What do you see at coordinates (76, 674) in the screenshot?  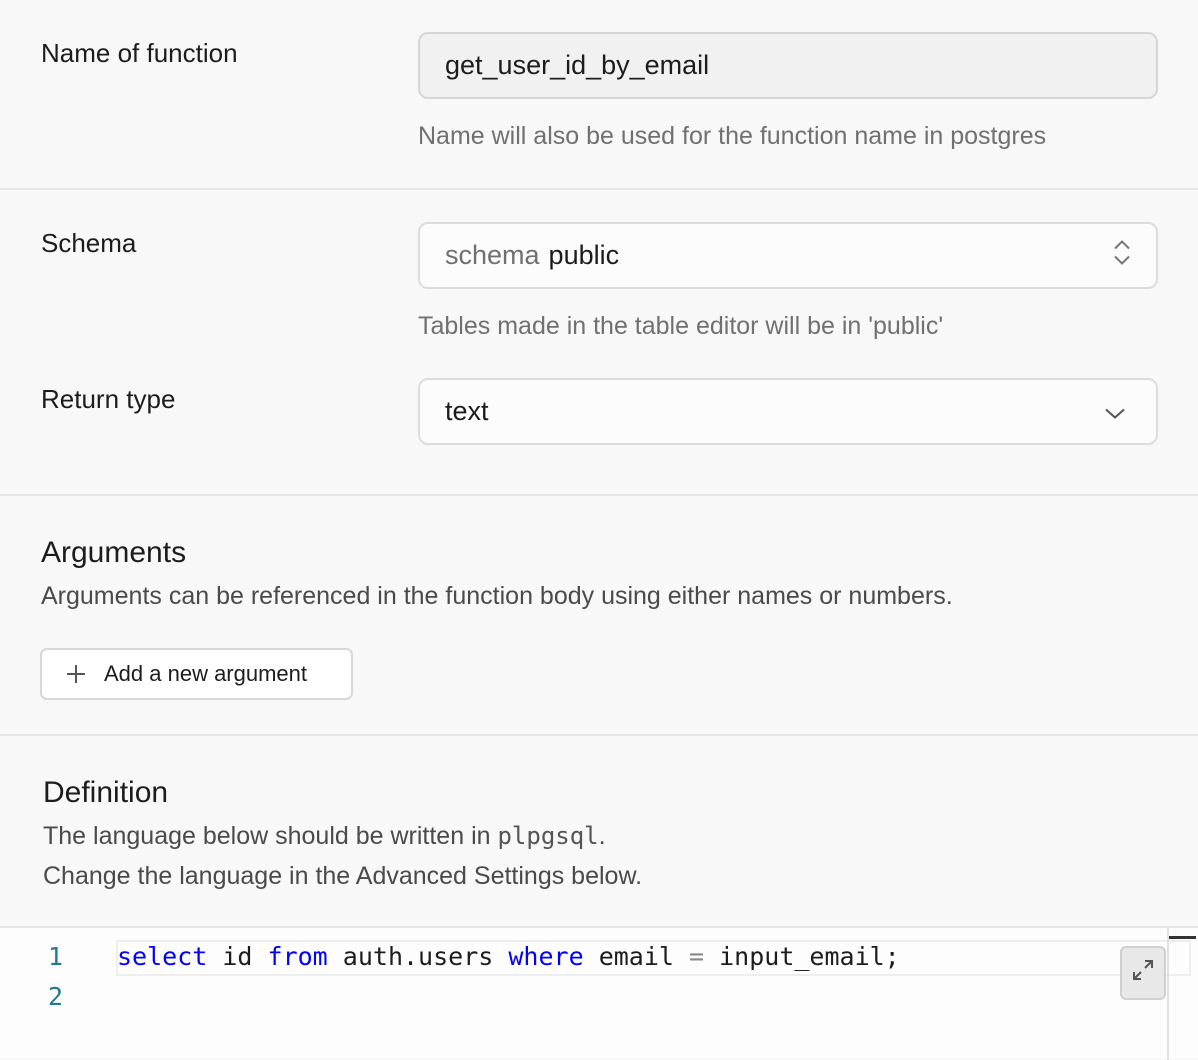 I see `plus-icon` at bounding box center [76, 674].